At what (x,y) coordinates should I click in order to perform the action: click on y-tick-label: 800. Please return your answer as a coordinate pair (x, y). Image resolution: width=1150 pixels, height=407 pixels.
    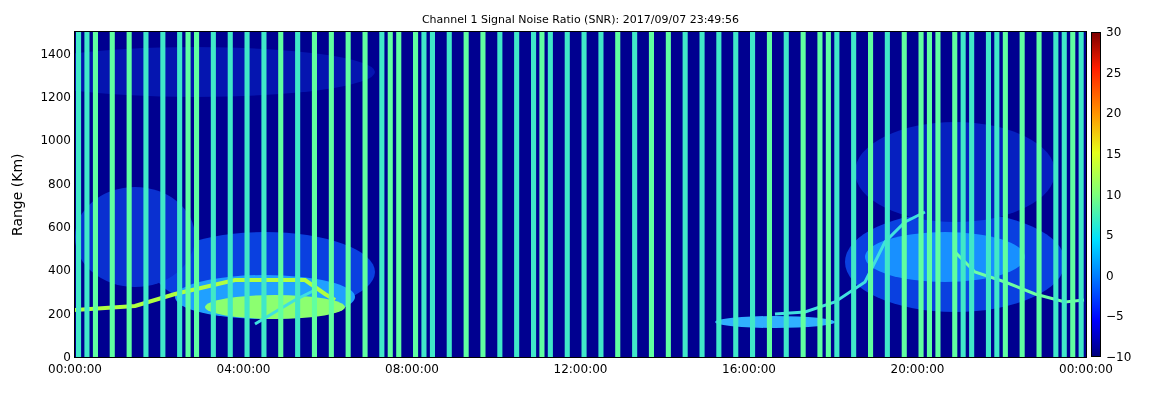
    Looking at the image, I should click on (59, 183).